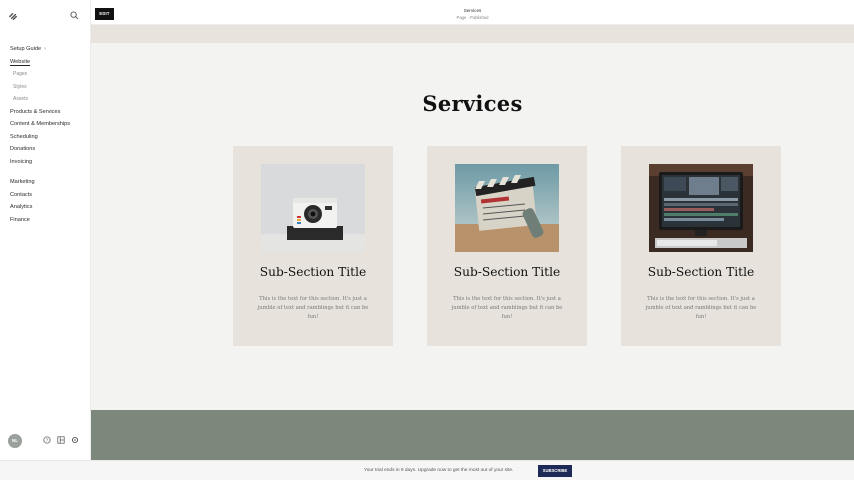 The image size is (854, 480). I want to click on sidebar-item-content-memberships: Content & Memberships, so click(40, 124).